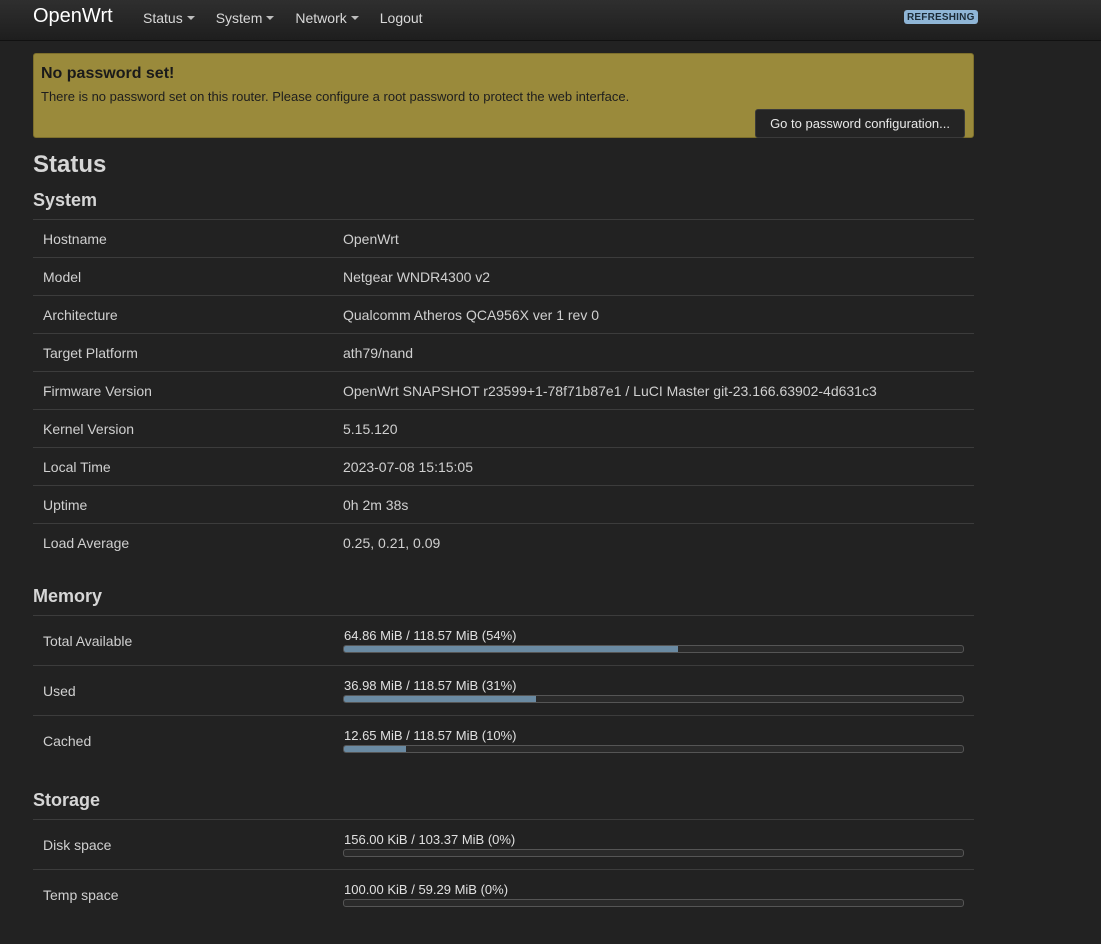 The height and width of the screenshot is (944, 1101). Describe the element at coordinates (376, 504) in the screenshot. I see `row-value: 0h 2m 38s` at that location.